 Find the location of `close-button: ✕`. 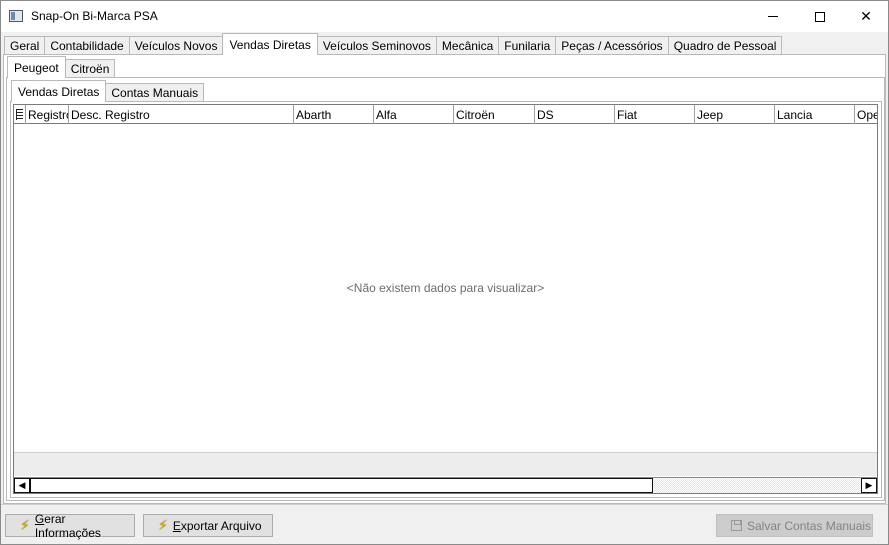

close-button: ✕ is located at coordinates (866, 16).